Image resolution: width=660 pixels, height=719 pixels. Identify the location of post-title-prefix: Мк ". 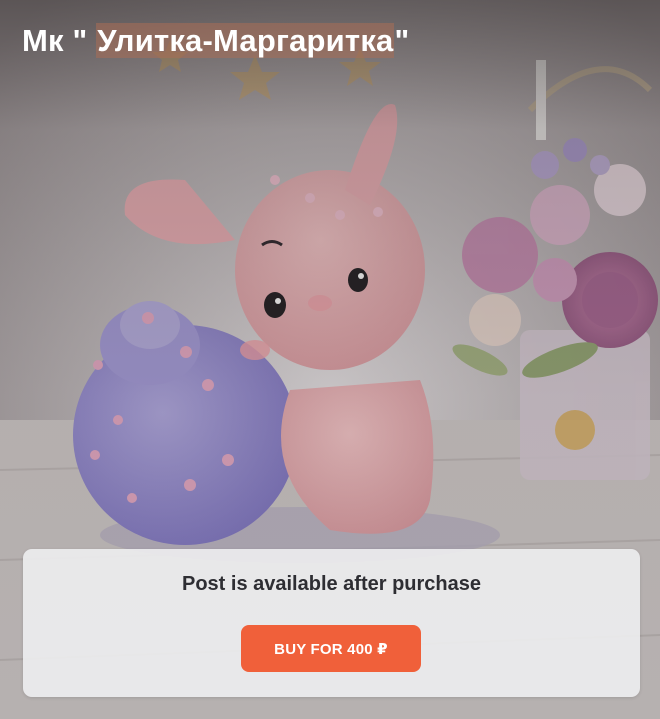
(59, 40).